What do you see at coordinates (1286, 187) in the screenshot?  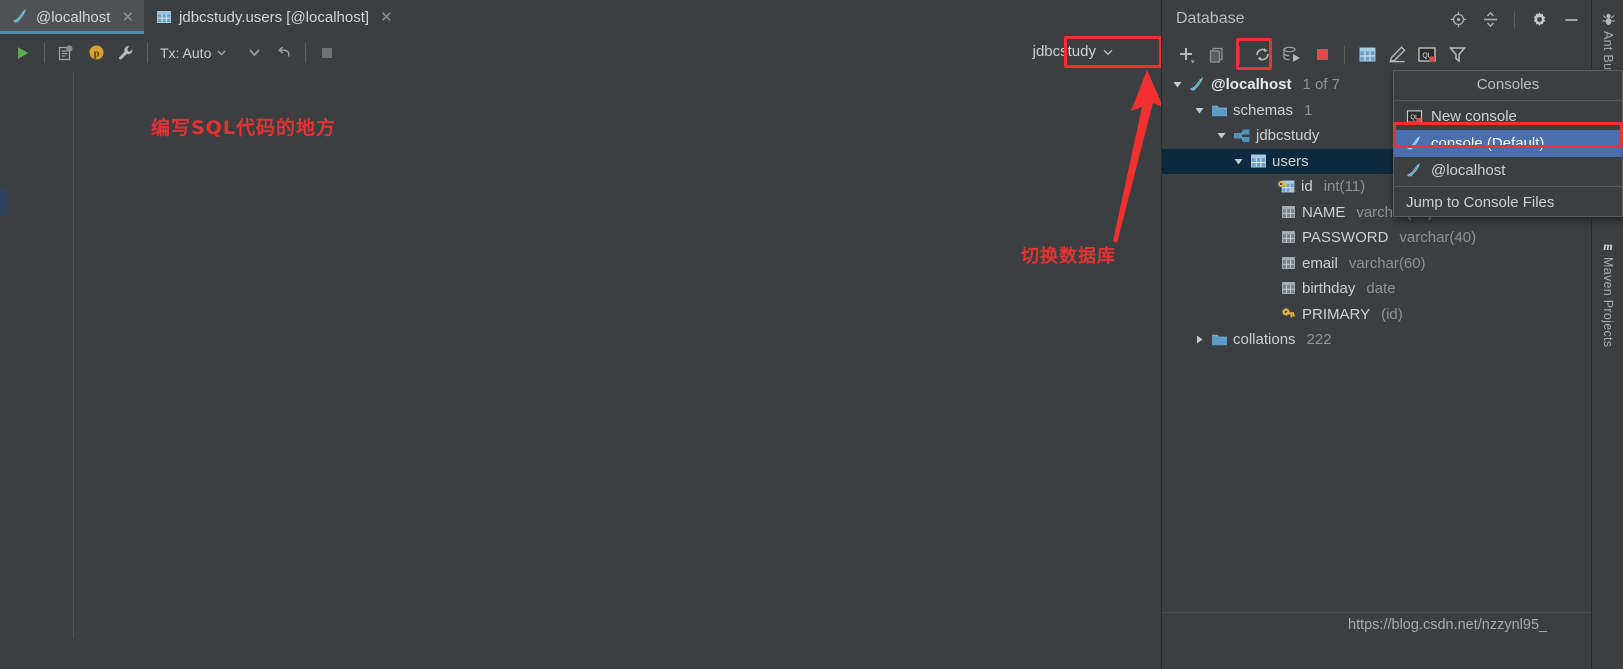 I see `primary-key-column-icon` at bounding box center [1286, 187].